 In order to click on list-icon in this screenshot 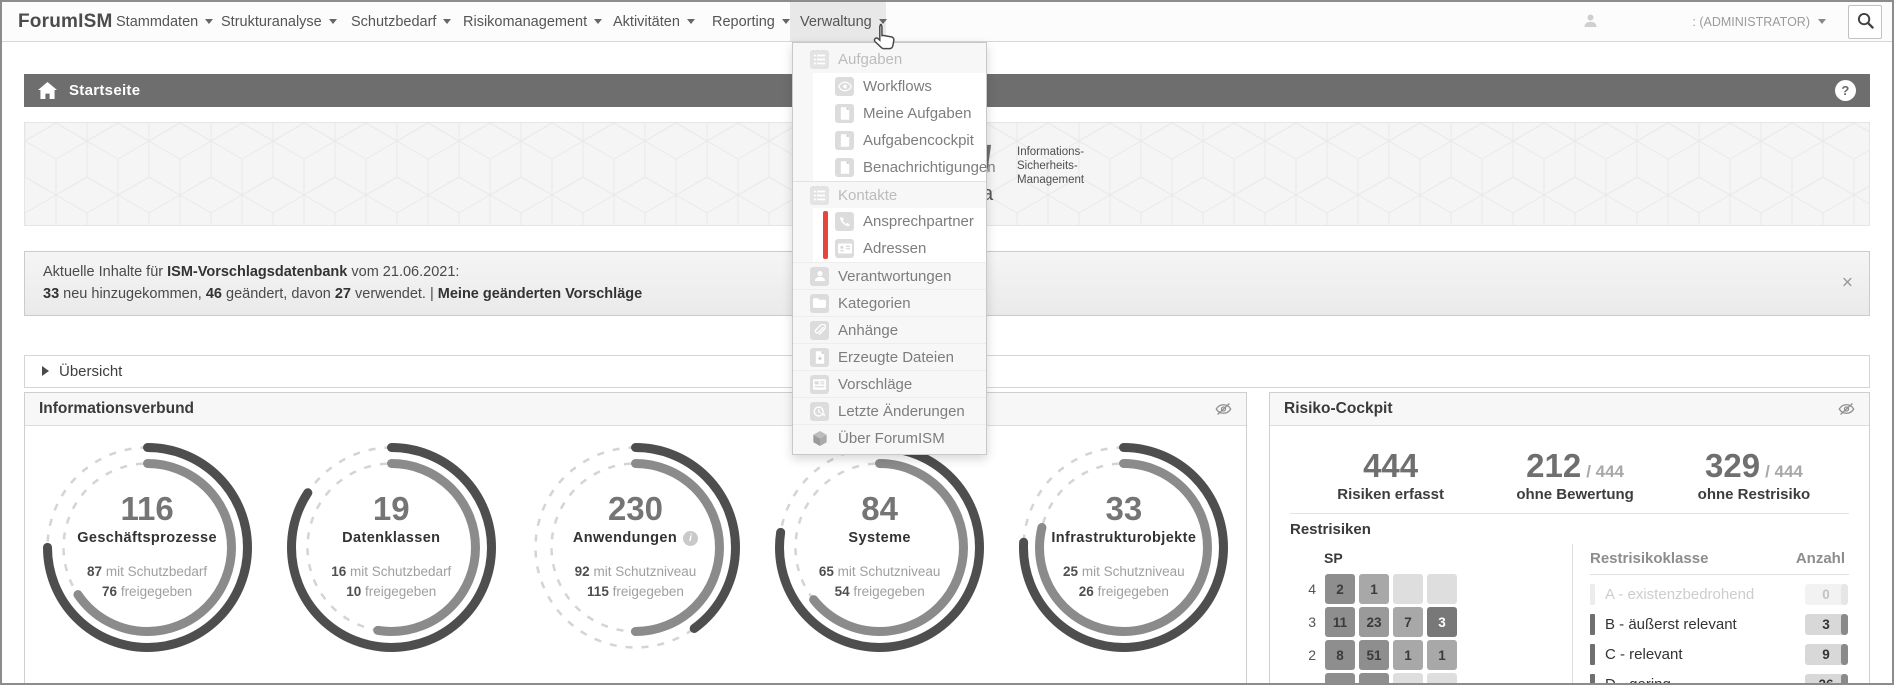, I will do `click(819, 195)`.